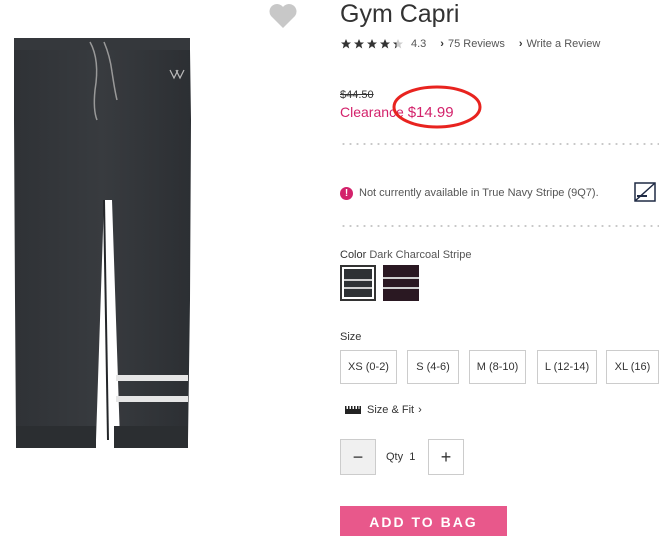  Describe the element at coordinates (358, 283) in the screenshot. I see `swatch-dark-charcoal-stripe` at that location.